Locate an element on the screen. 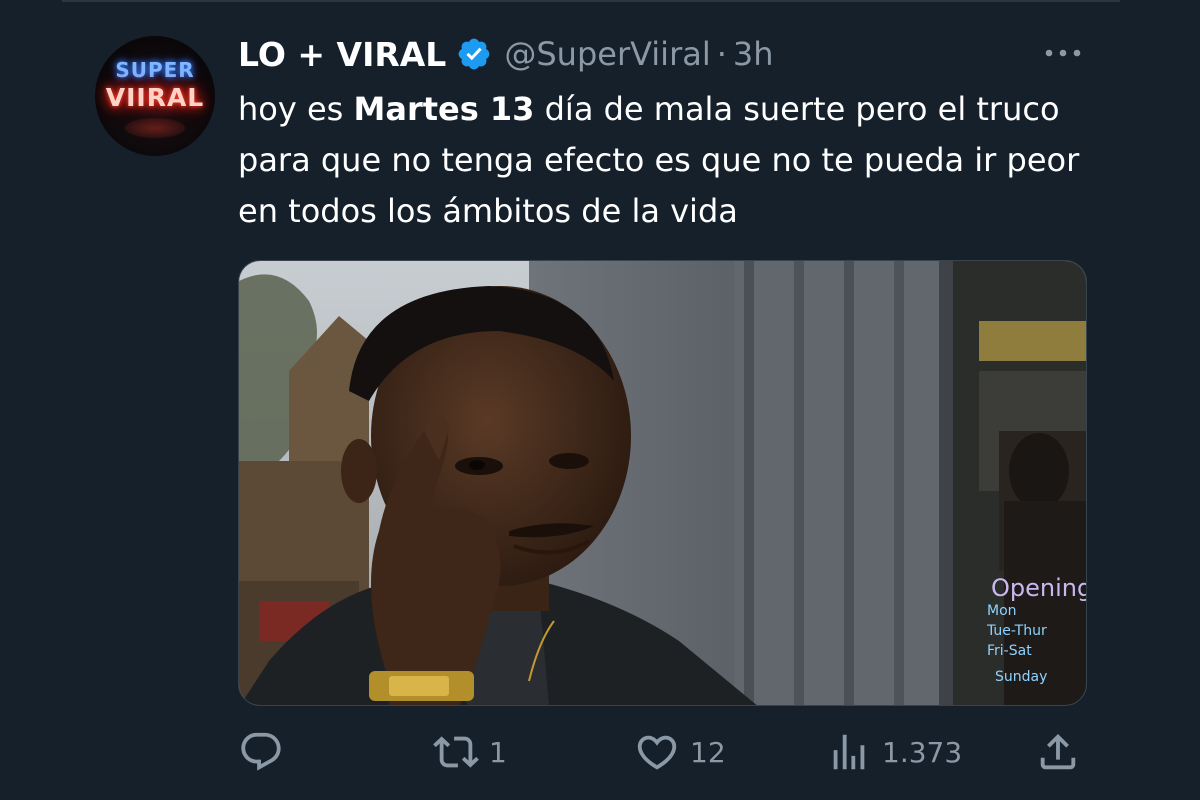 The image size is (1200, 800). share-icon is located at coordinates (1058, 752).